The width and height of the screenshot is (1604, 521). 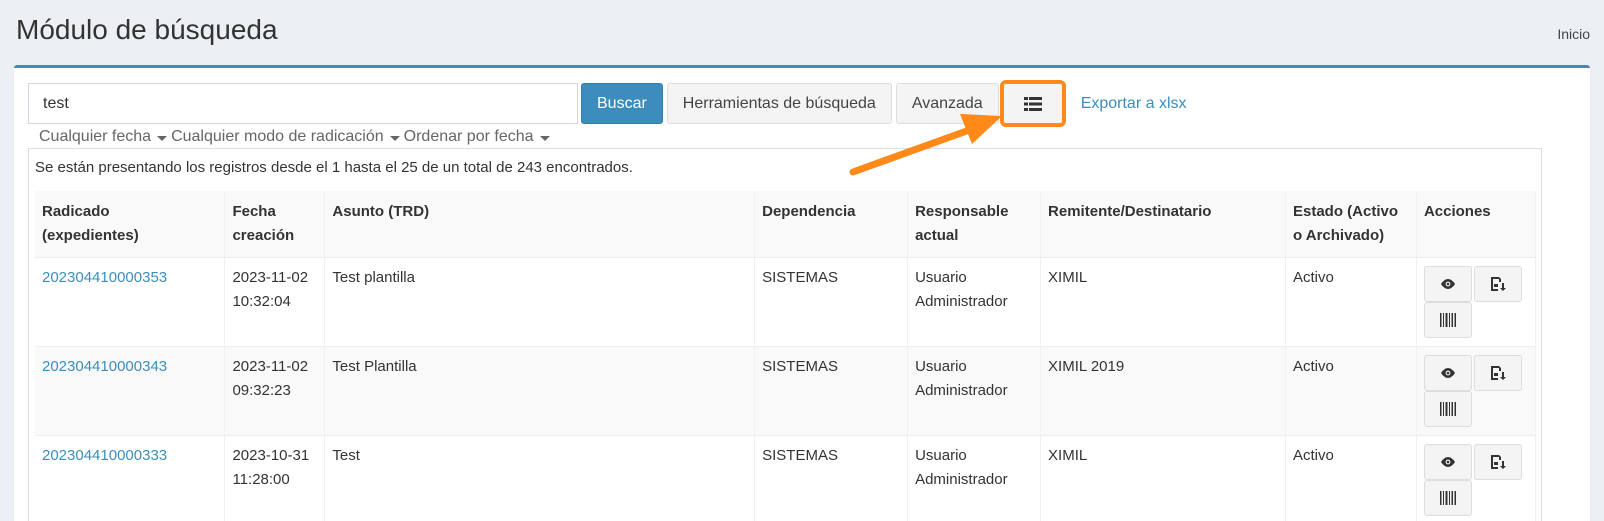 What do you see at coordinates (622, 103) in the screenshot?
I see `buscar-button: Buscar` at bounding box center [622, 103].